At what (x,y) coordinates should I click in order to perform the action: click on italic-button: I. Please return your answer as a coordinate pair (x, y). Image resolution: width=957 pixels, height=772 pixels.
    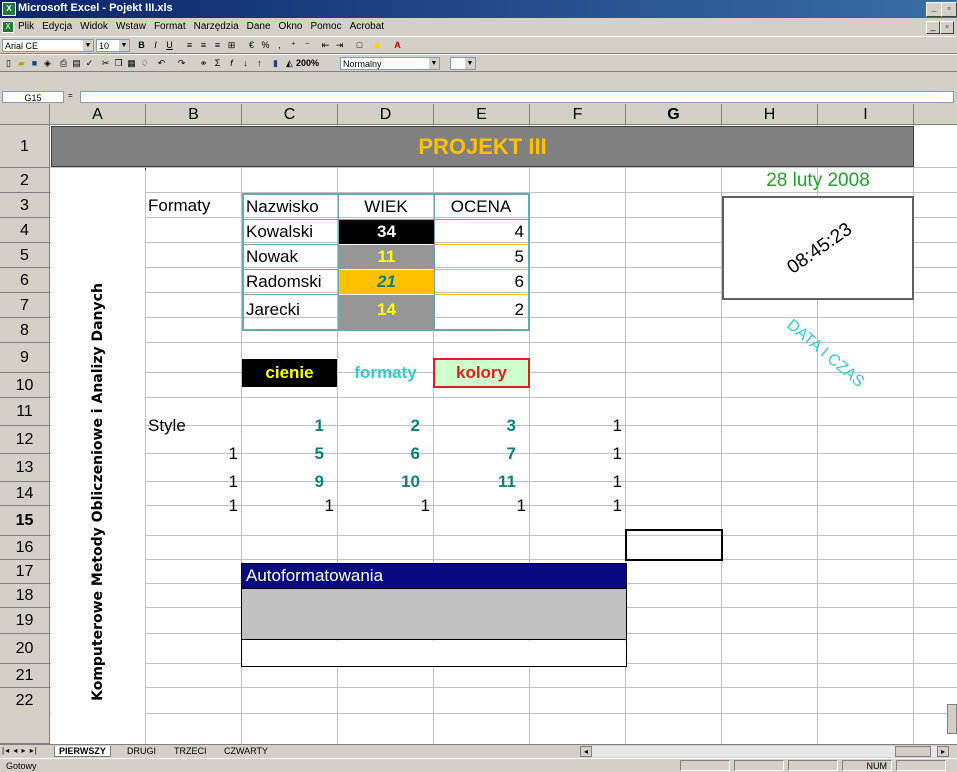
    Looking at the image, I should click on (155, 45).